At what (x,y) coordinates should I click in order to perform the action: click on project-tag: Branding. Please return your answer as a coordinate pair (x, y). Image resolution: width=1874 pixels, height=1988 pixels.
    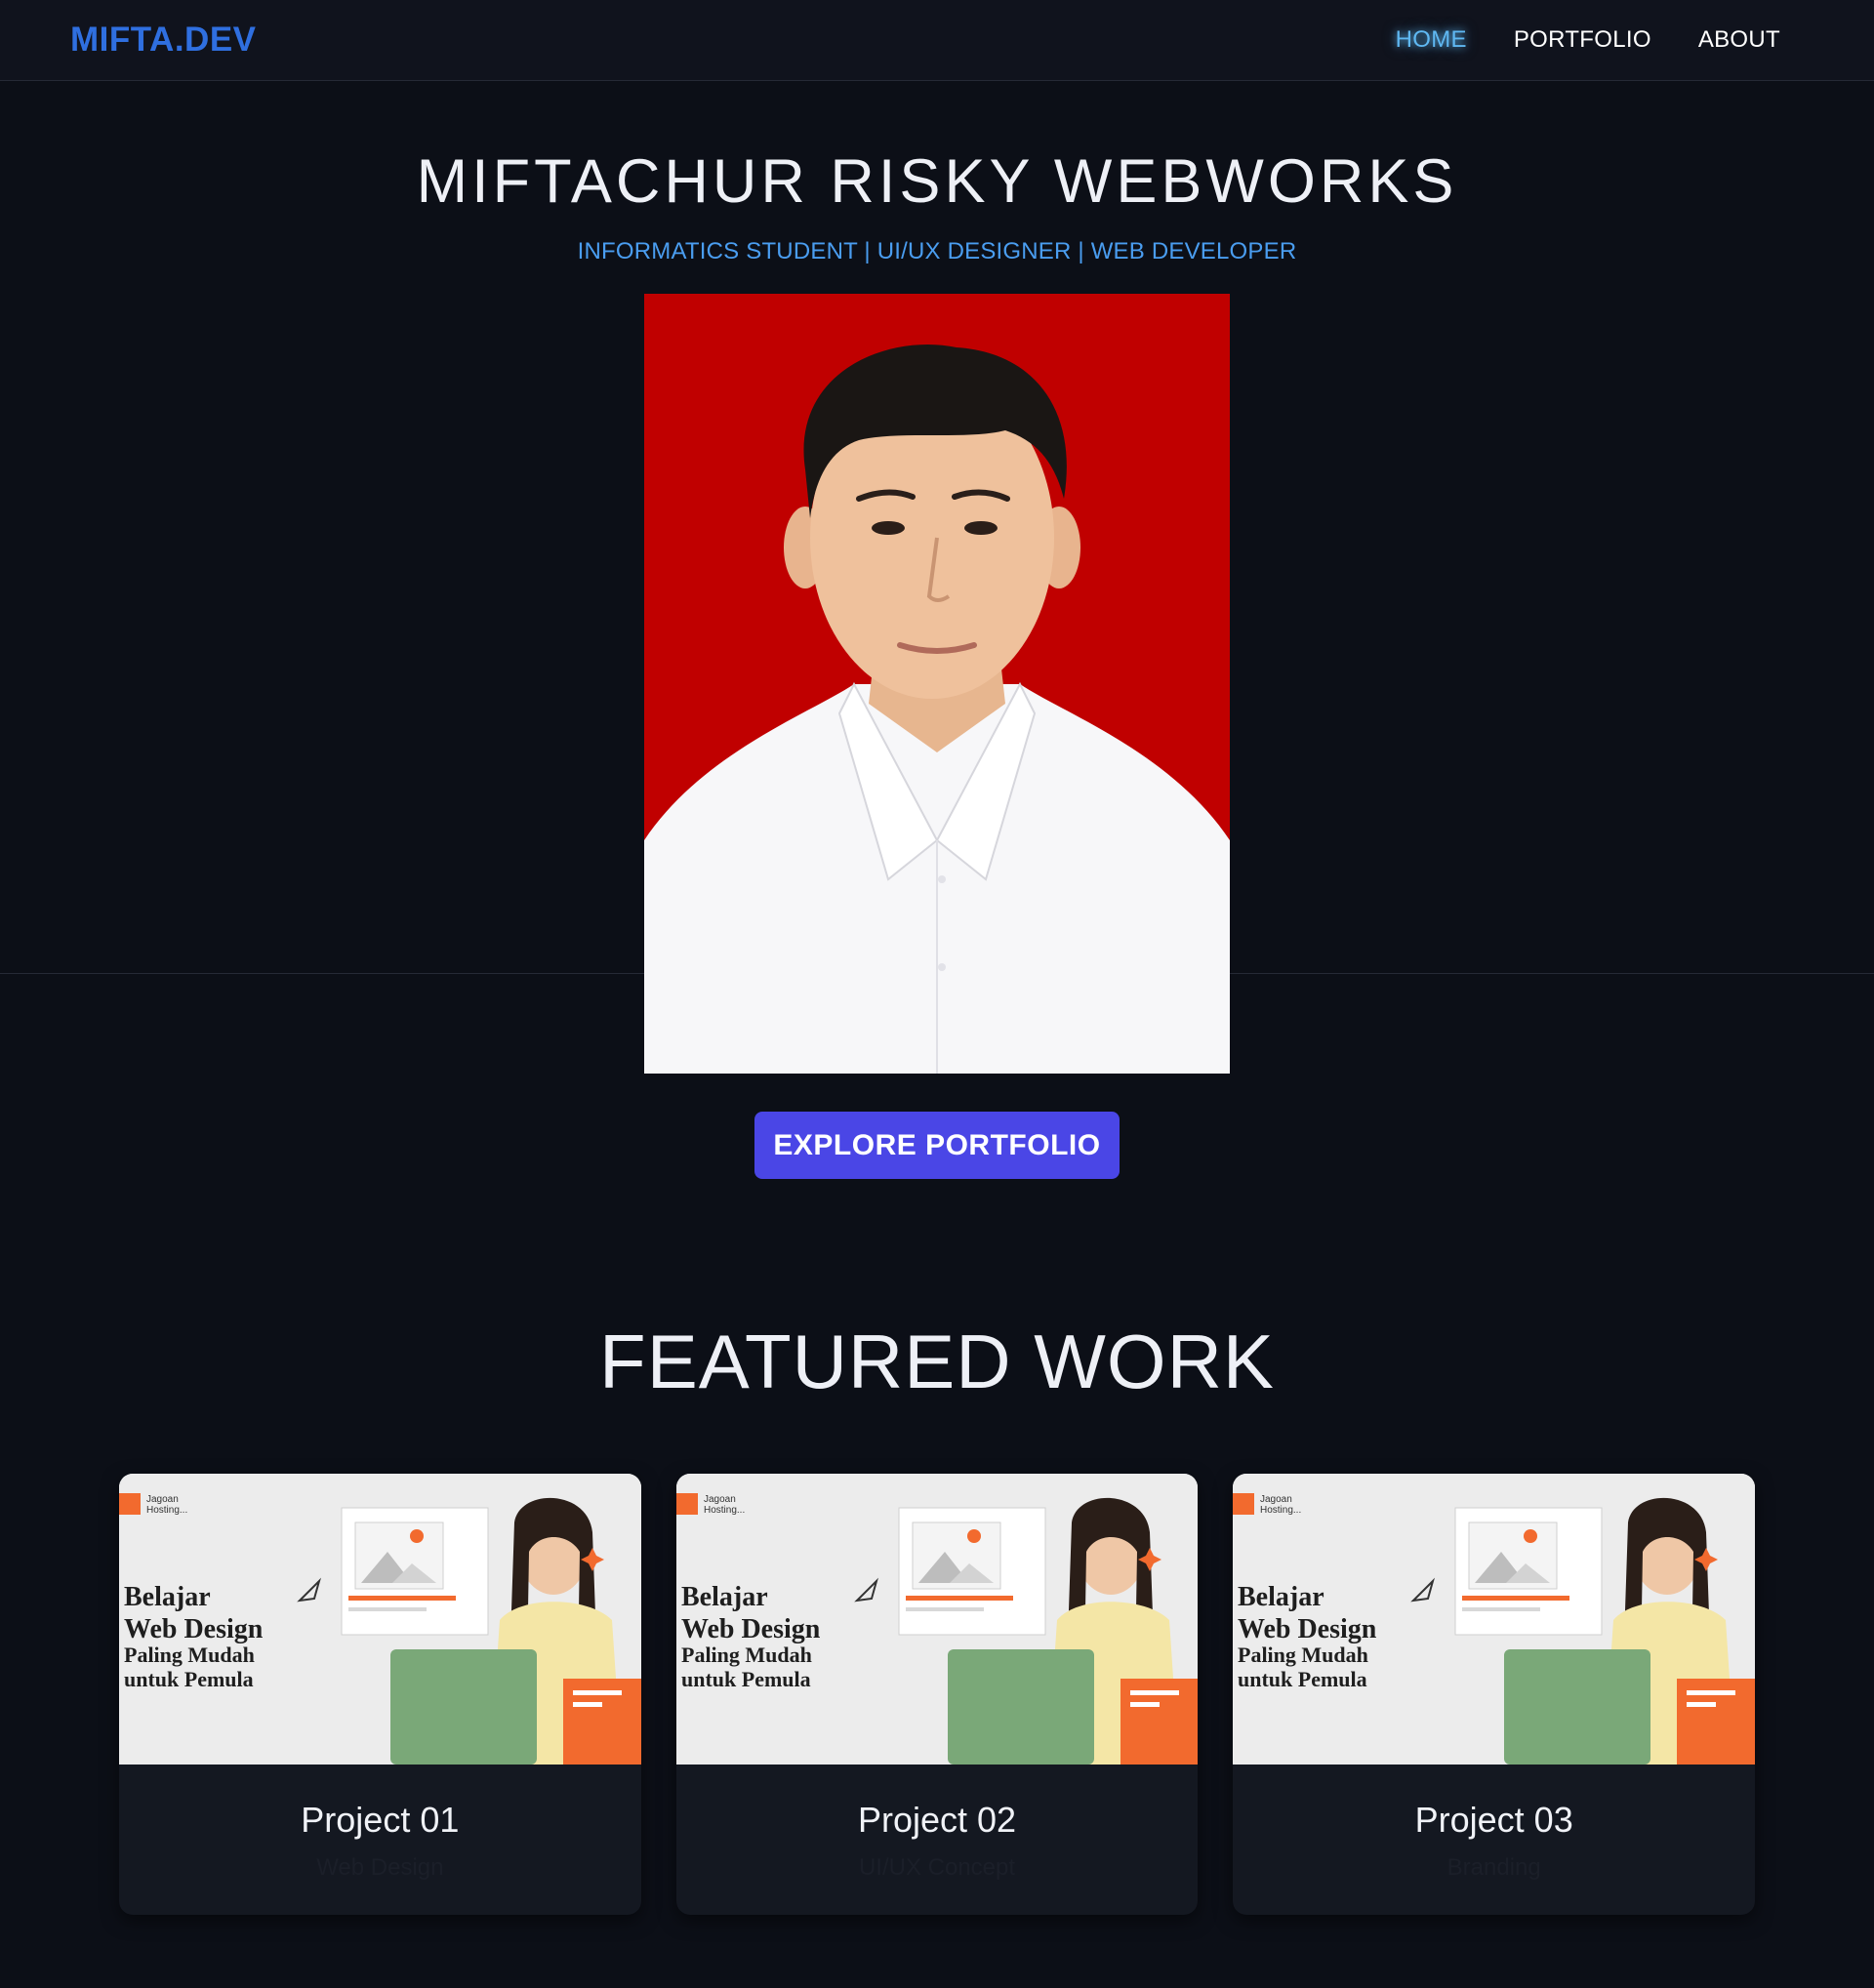
    Looking at the image, I should click on (1493, 1867).